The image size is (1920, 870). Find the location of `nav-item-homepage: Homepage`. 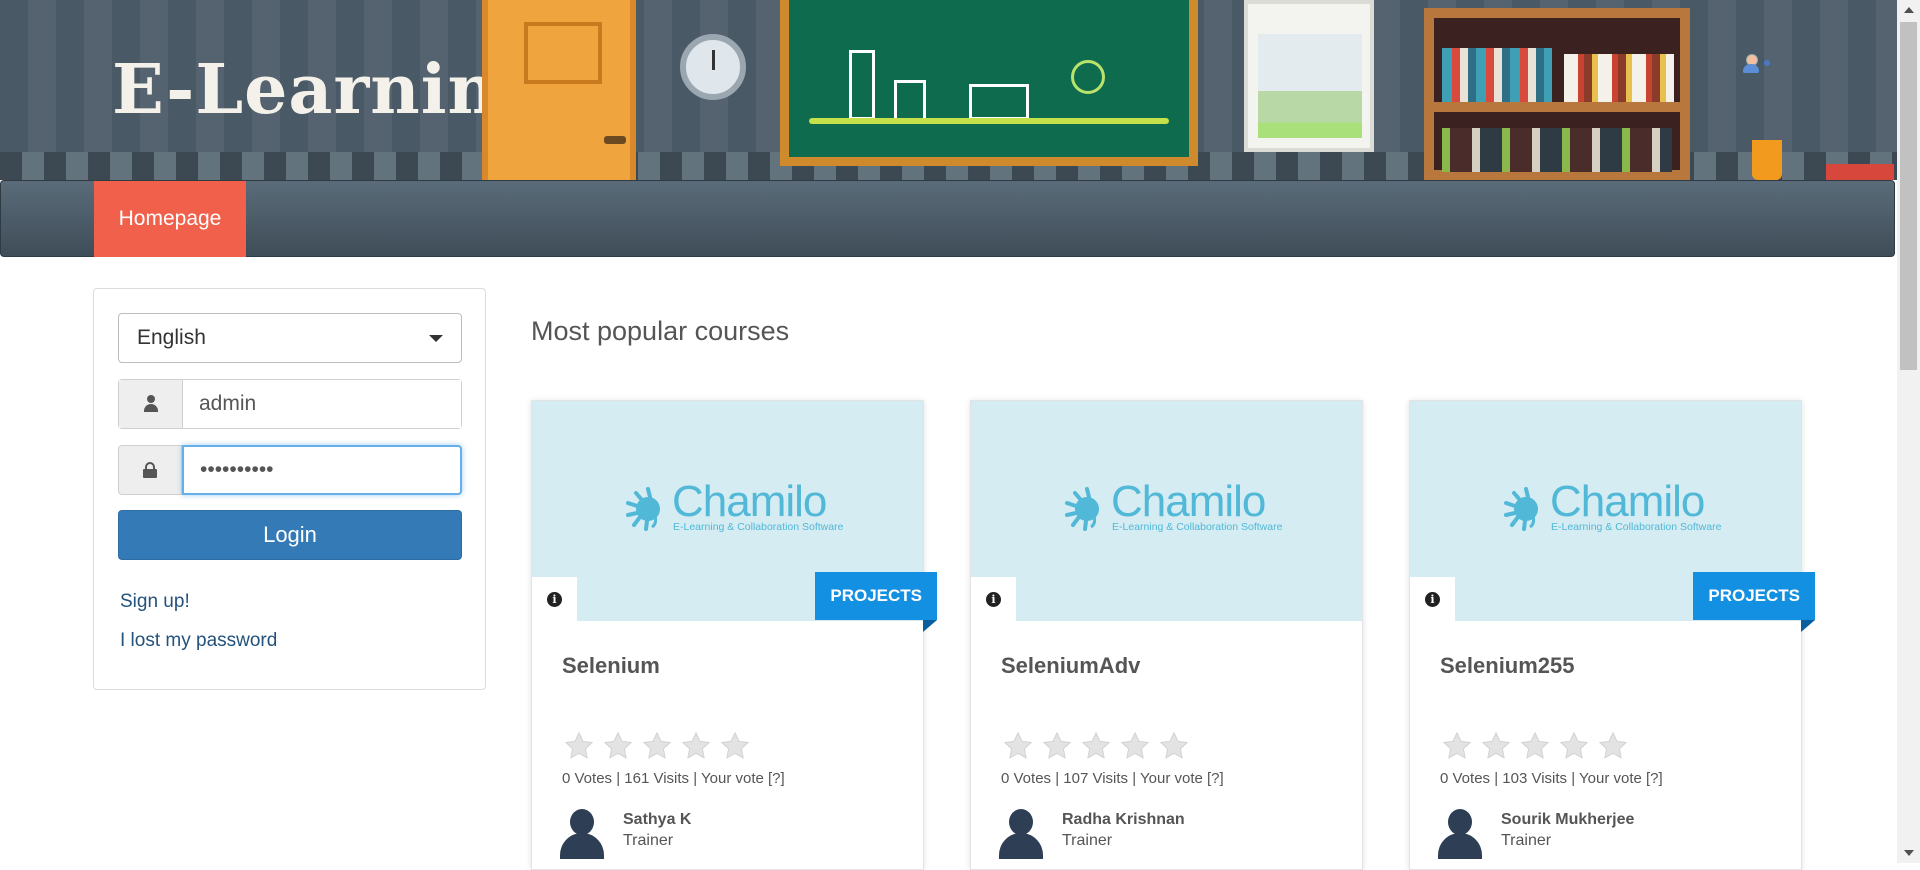

nav-item-homepage: Homepage is located at coordinates (170, 219).